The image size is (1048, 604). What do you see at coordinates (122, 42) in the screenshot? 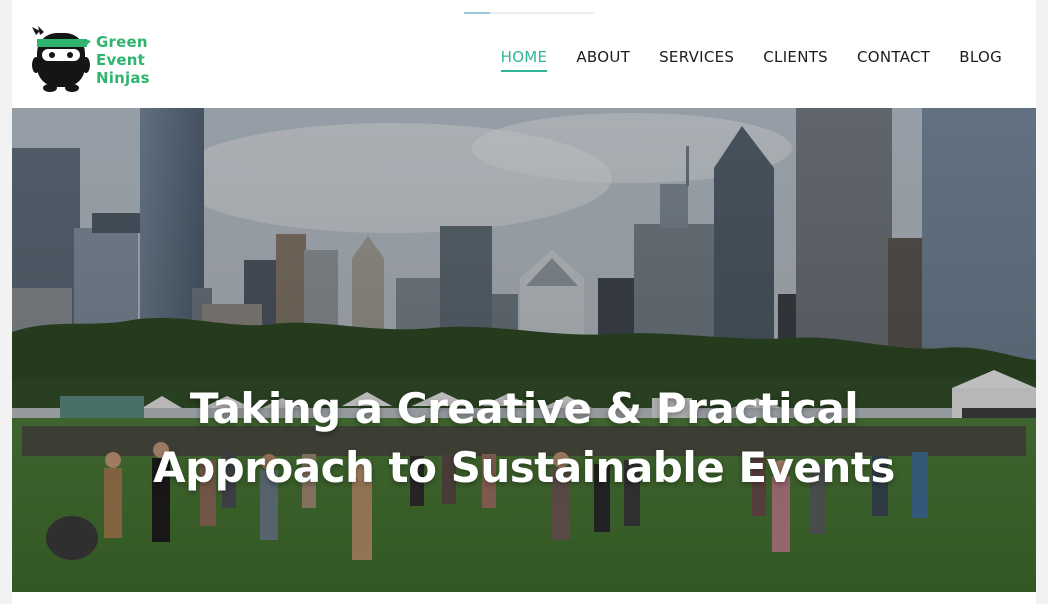
I see `brand-name-line1: Green` at bounding box center [122, 42].